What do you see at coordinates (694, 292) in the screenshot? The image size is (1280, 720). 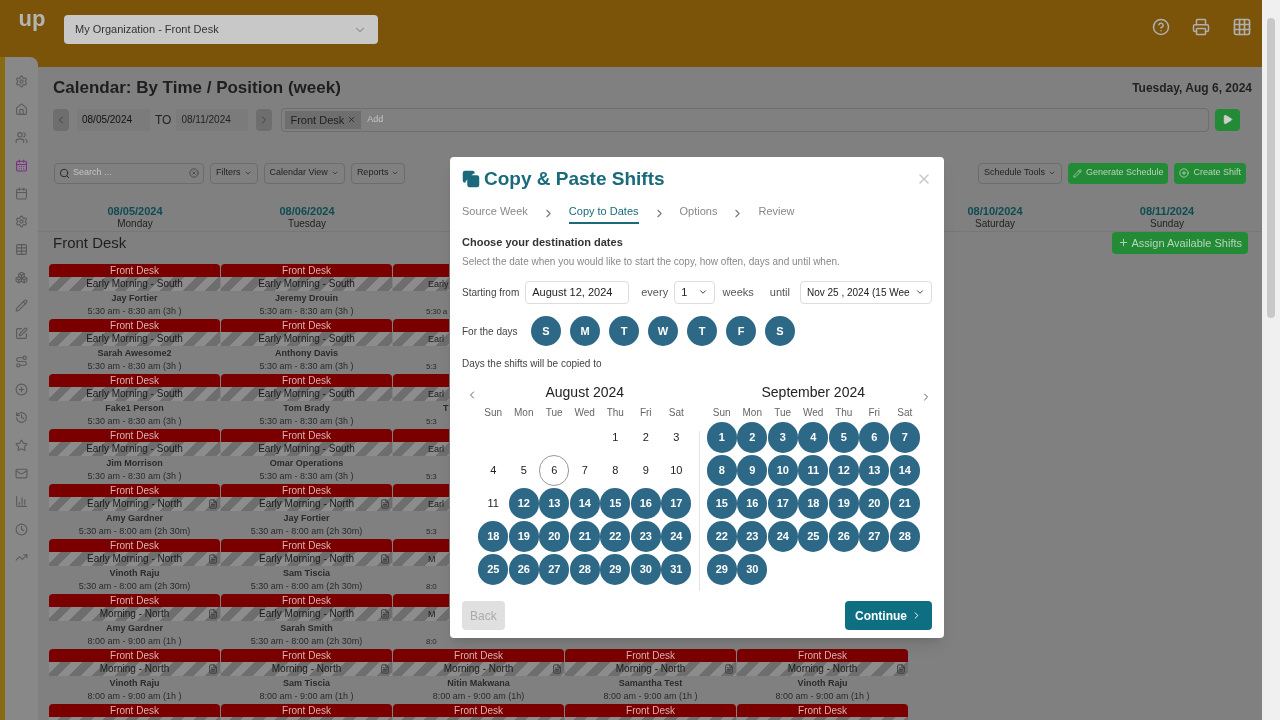 I see `interval-select: 1` at bounding box center [694, 292].